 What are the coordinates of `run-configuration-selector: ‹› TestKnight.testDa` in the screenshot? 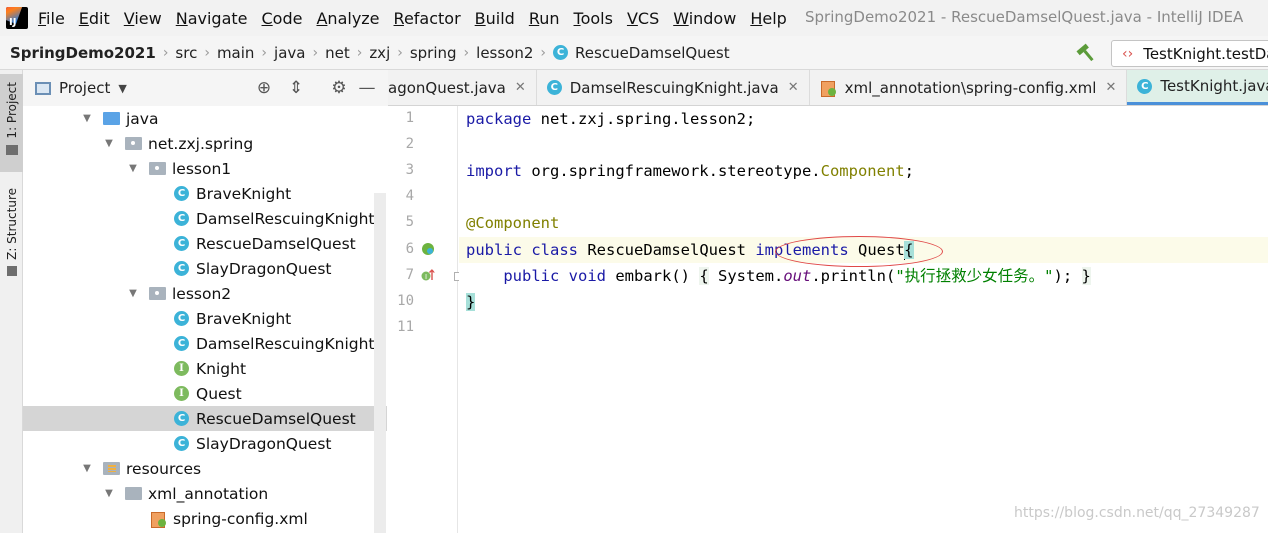 It's located at (1189, 53).